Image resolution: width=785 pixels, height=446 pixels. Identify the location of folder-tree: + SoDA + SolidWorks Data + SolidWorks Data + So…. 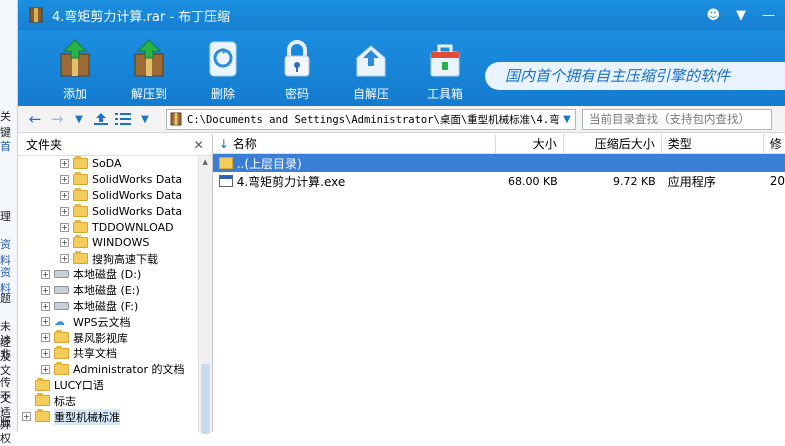
(108, 294).